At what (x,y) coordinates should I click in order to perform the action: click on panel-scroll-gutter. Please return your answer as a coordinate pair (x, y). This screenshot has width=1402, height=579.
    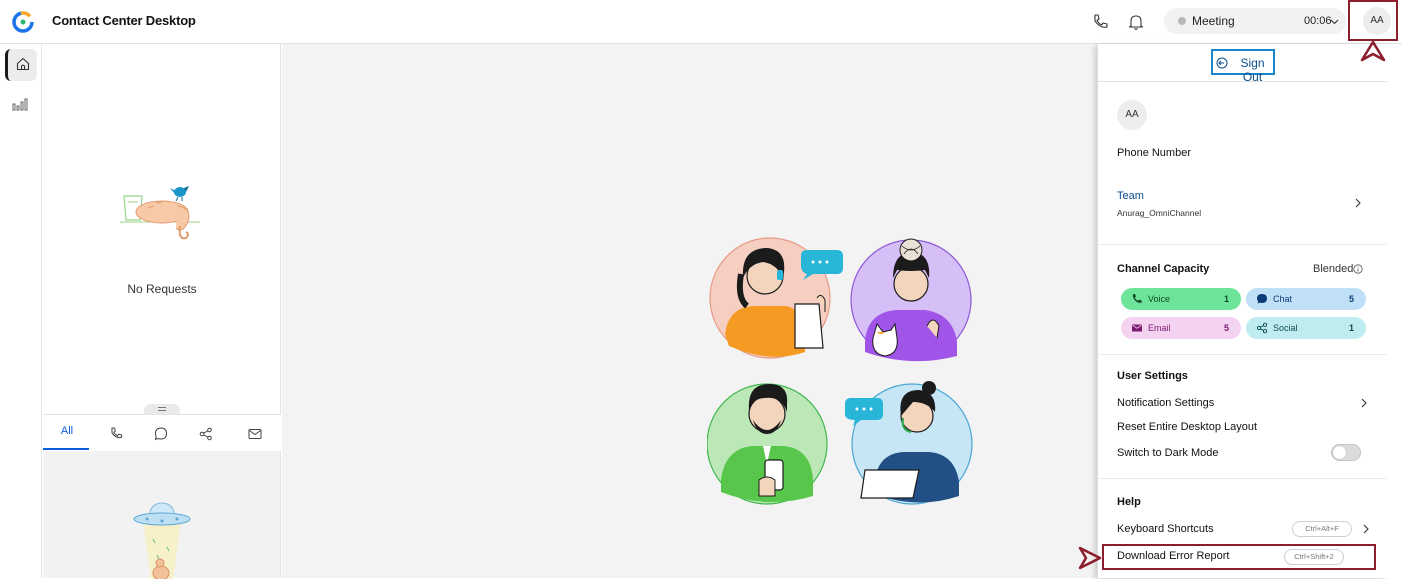
    Looking at the image, I should click on (1394, 311).